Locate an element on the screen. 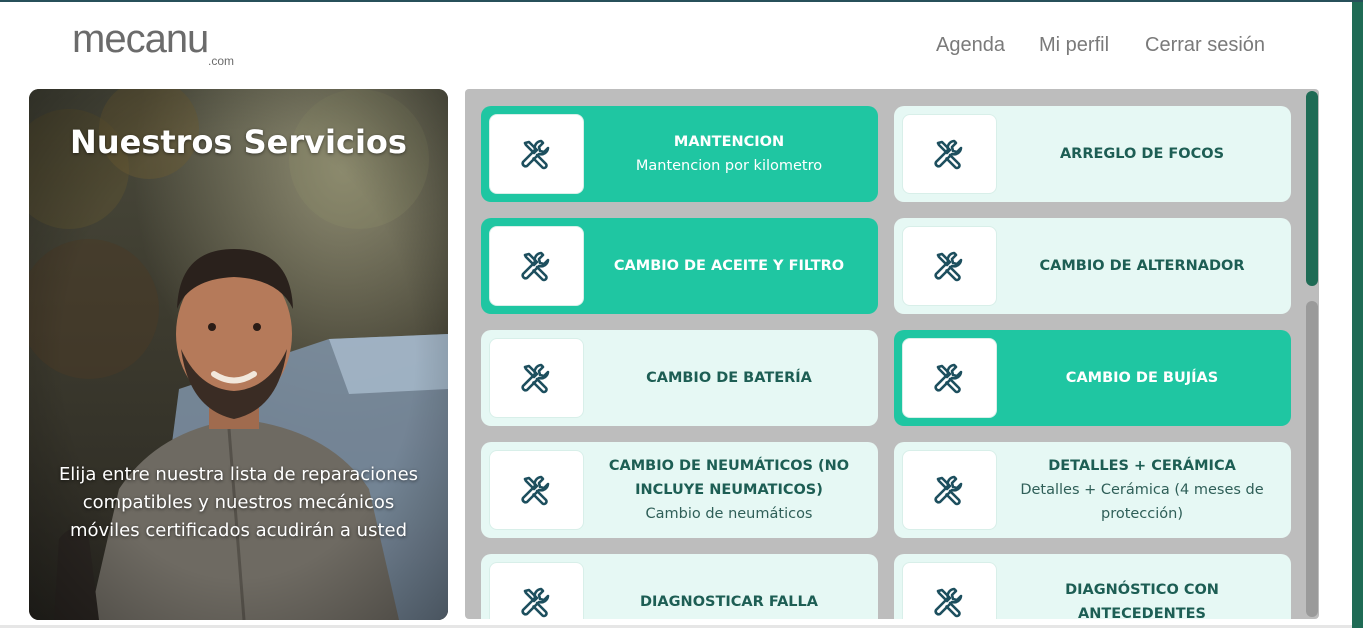 This screenshot has width=1363, height=628. service-title: MANTENCION is located at coordinates (729, 142).